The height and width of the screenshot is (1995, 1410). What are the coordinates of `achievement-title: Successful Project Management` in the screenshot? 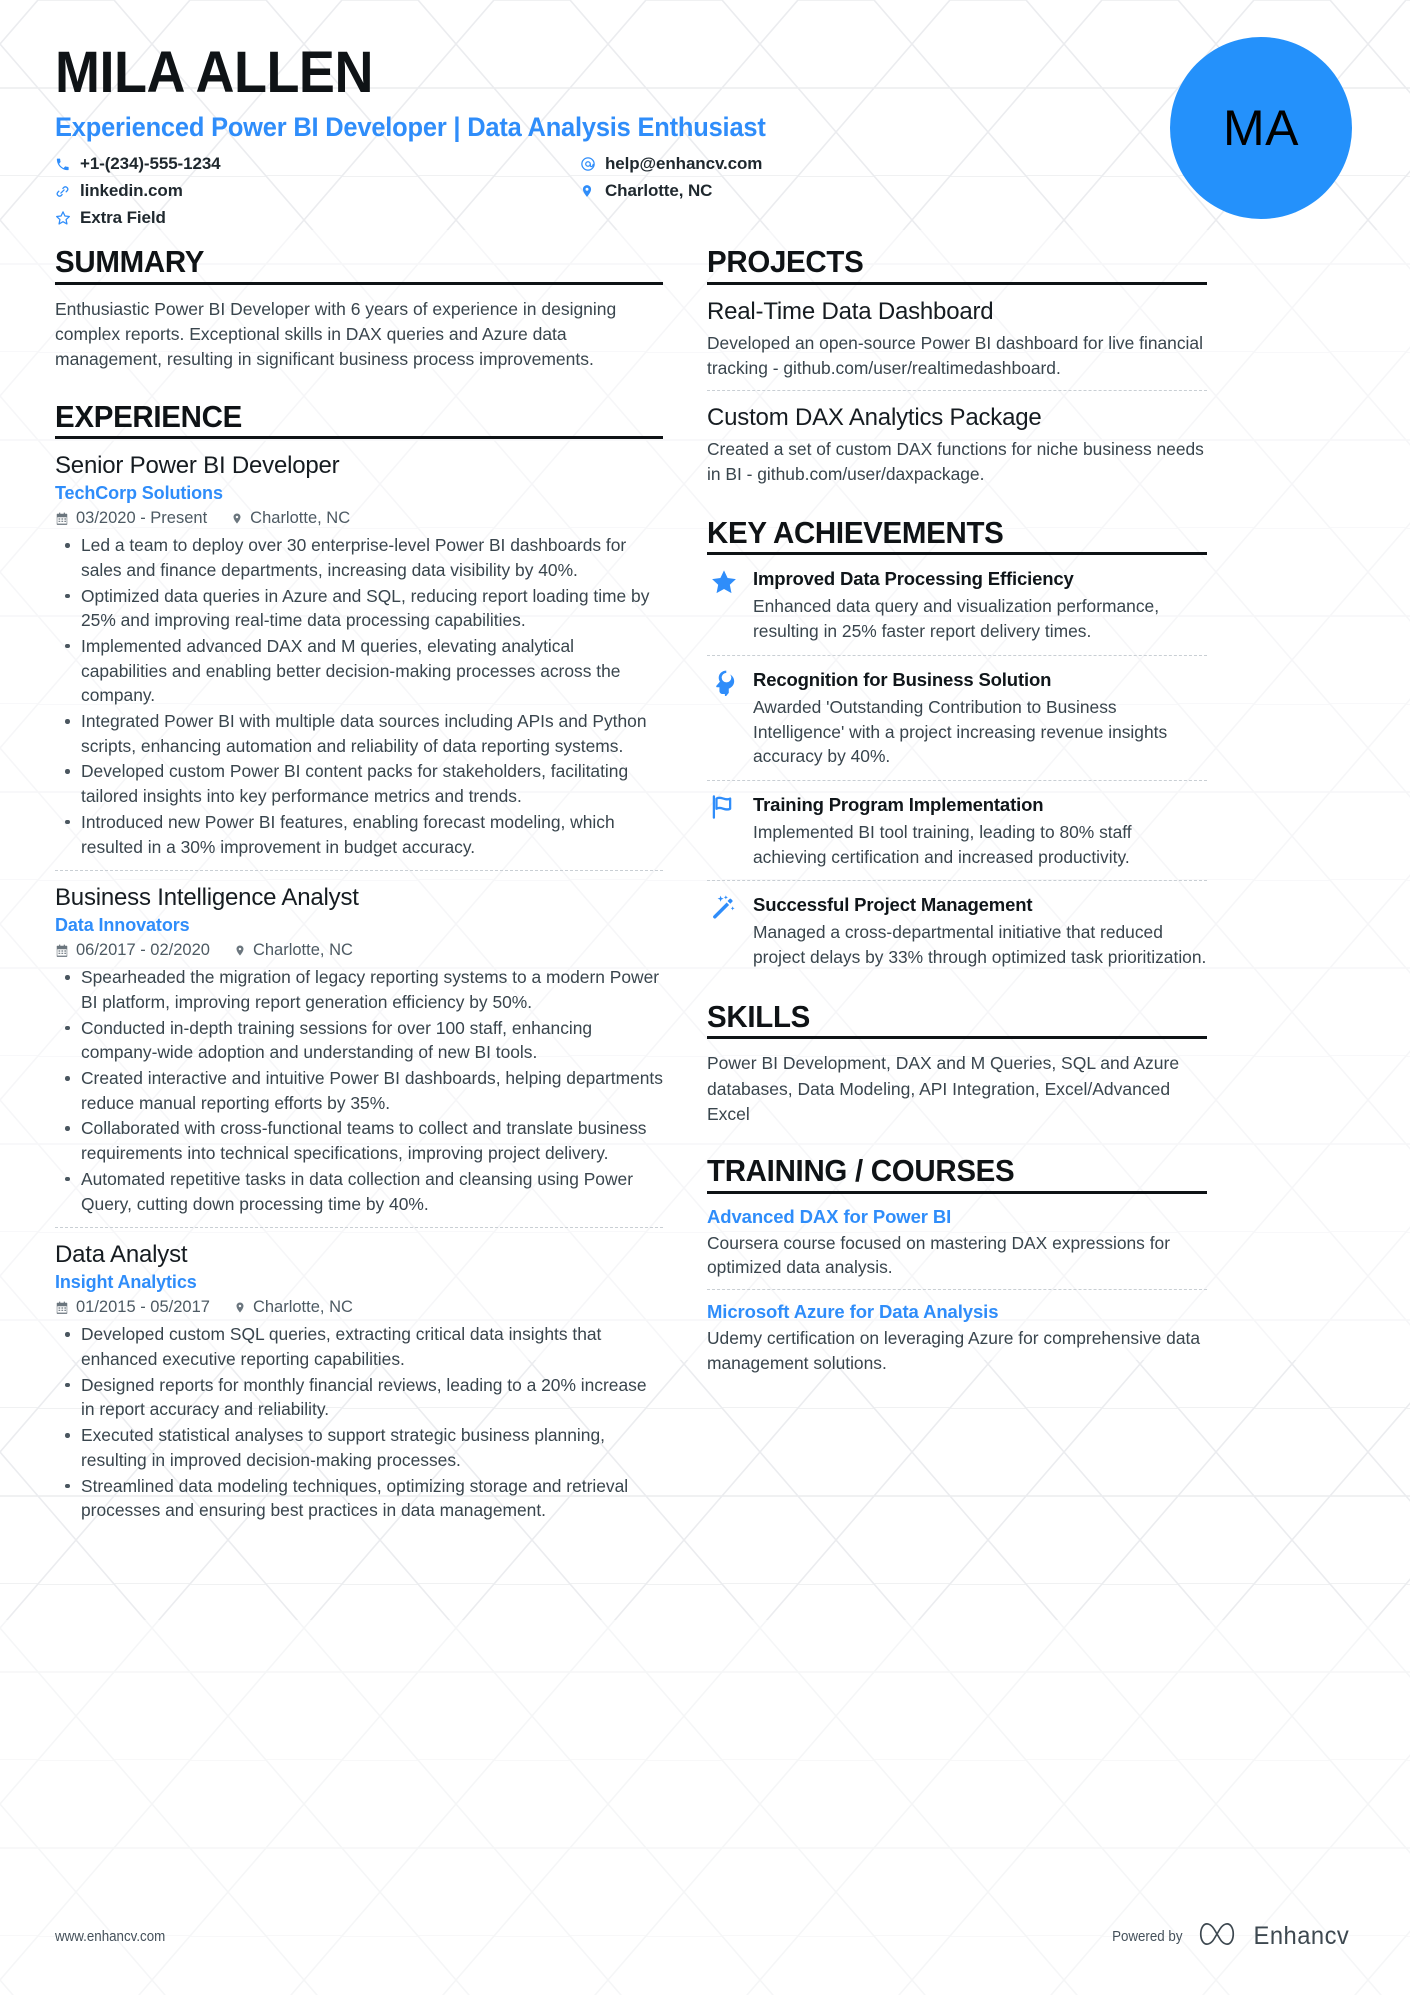 It's located at (893, 905).